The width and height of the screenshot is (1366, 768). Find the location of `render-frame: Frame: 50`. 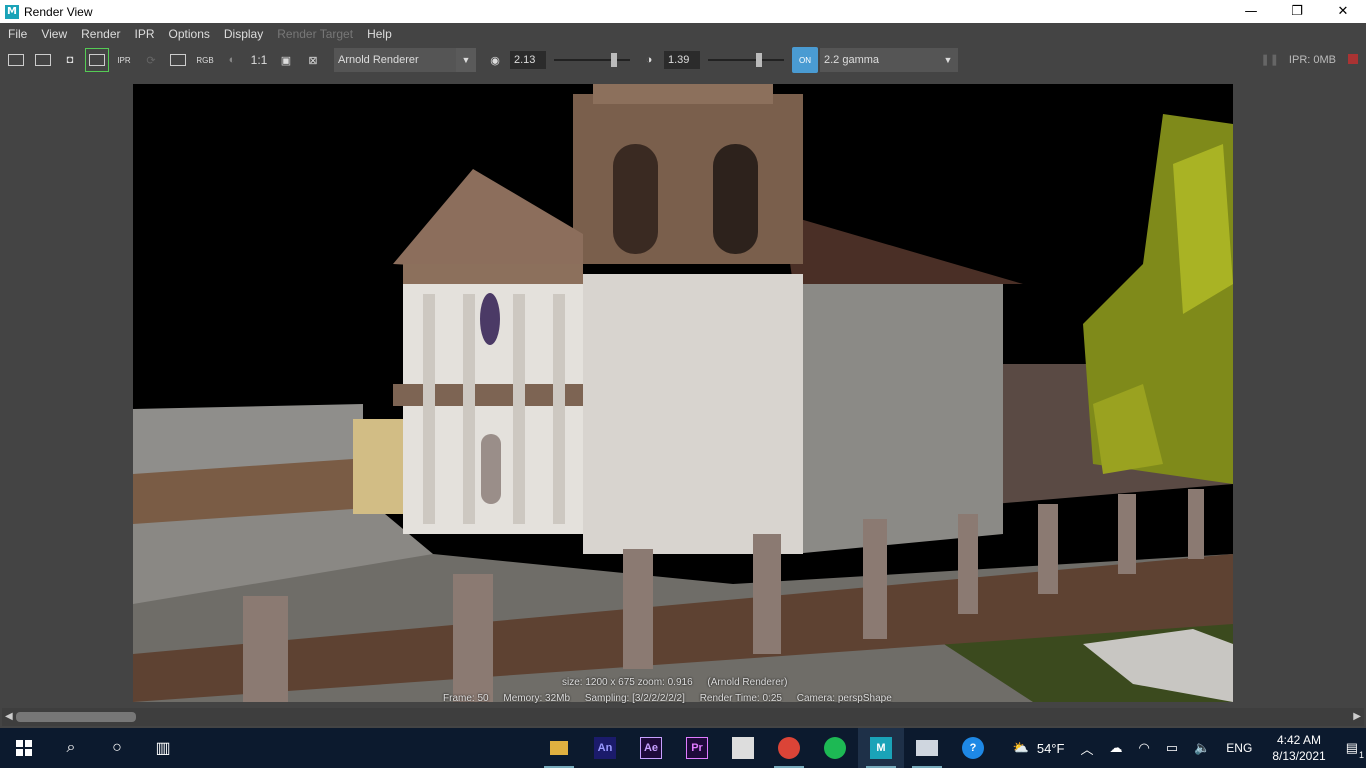

render-frame: Frame: 50 is located at coordinates (466, 698).